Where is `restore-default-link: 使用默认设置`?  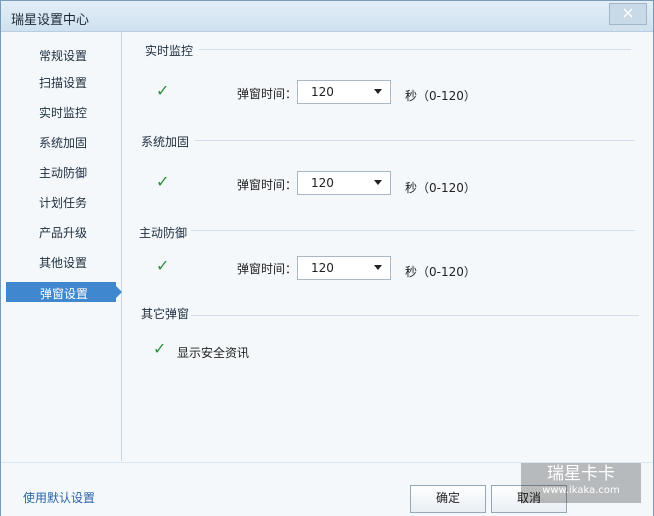
restore-default-link: 使用默认设置 is located at coordinates (59, 497).